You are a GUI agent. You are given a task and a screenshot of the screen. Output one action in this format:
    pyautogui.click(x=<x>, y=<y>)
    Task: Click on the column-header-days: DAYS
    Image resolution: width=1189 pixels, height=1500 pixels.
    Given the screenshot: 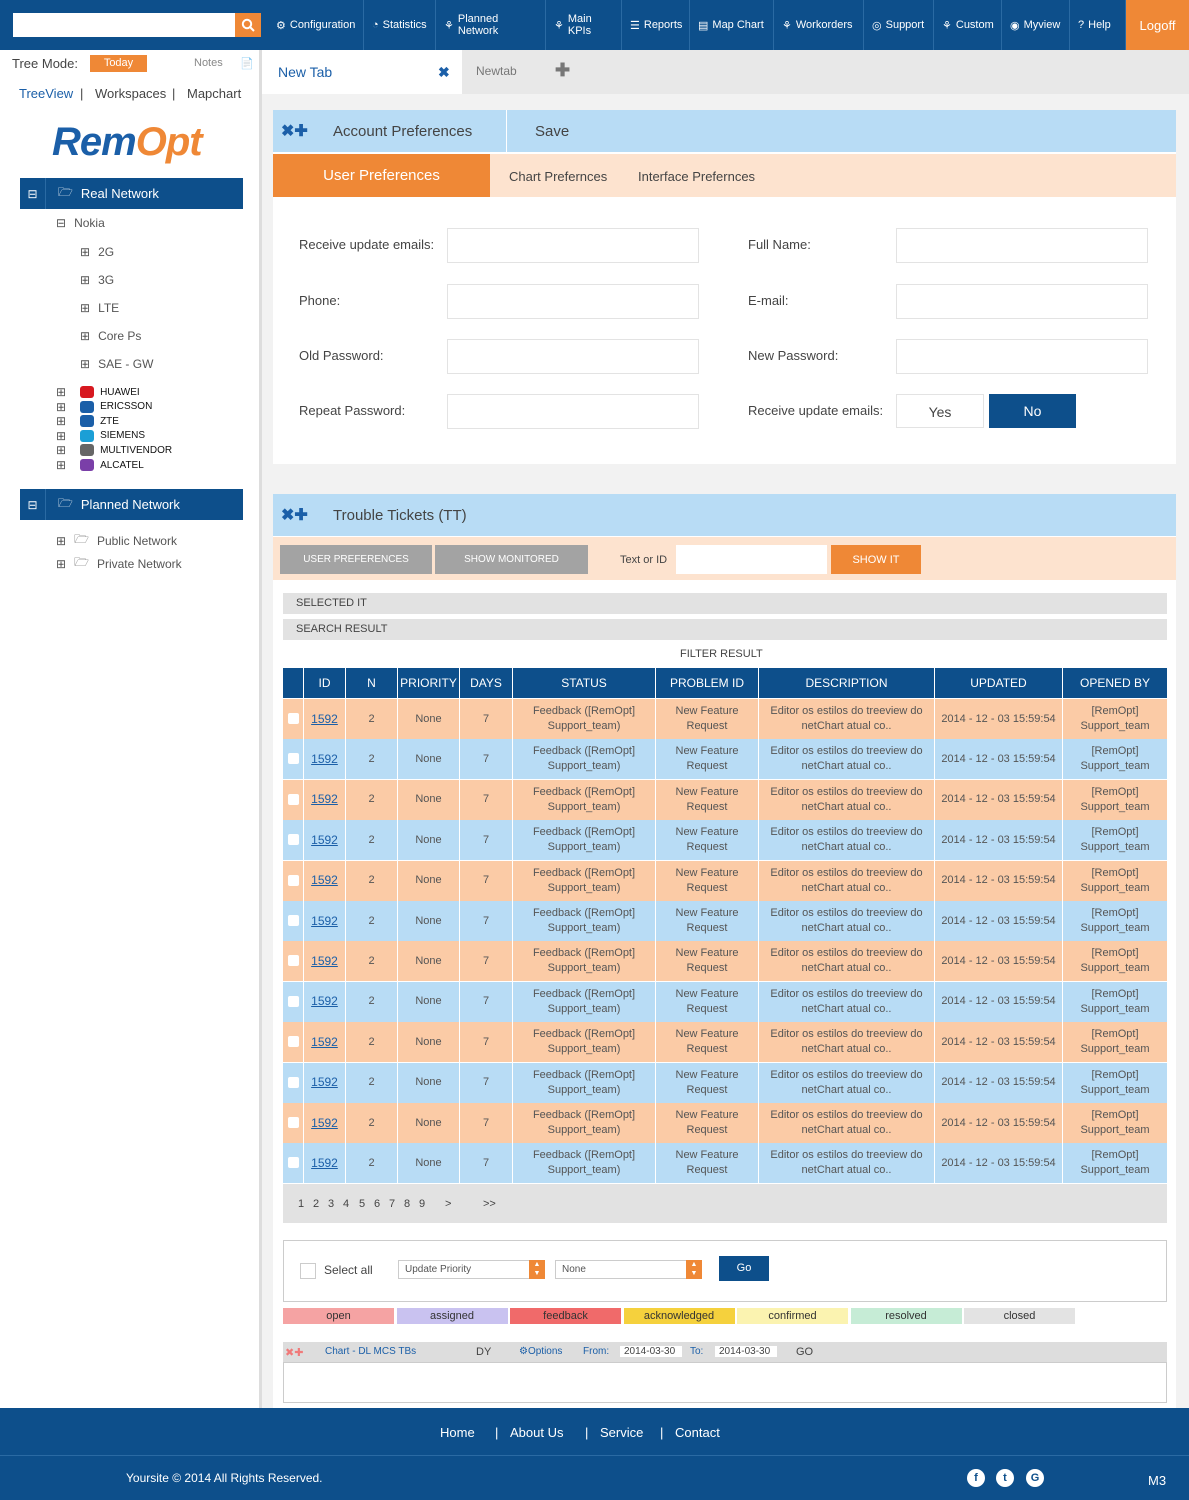 What is the action you would take?
    pyautogui.click(x=485, y=683)
    